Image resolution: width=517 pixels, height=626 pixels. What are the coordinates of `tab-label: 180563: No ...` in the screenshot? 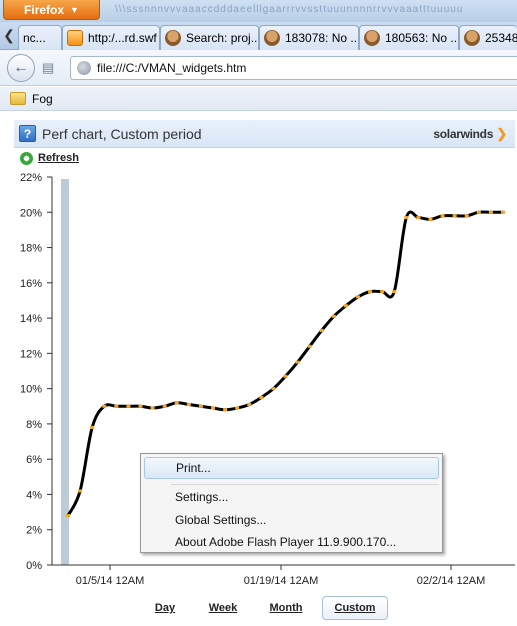 It's located at (422, 38).